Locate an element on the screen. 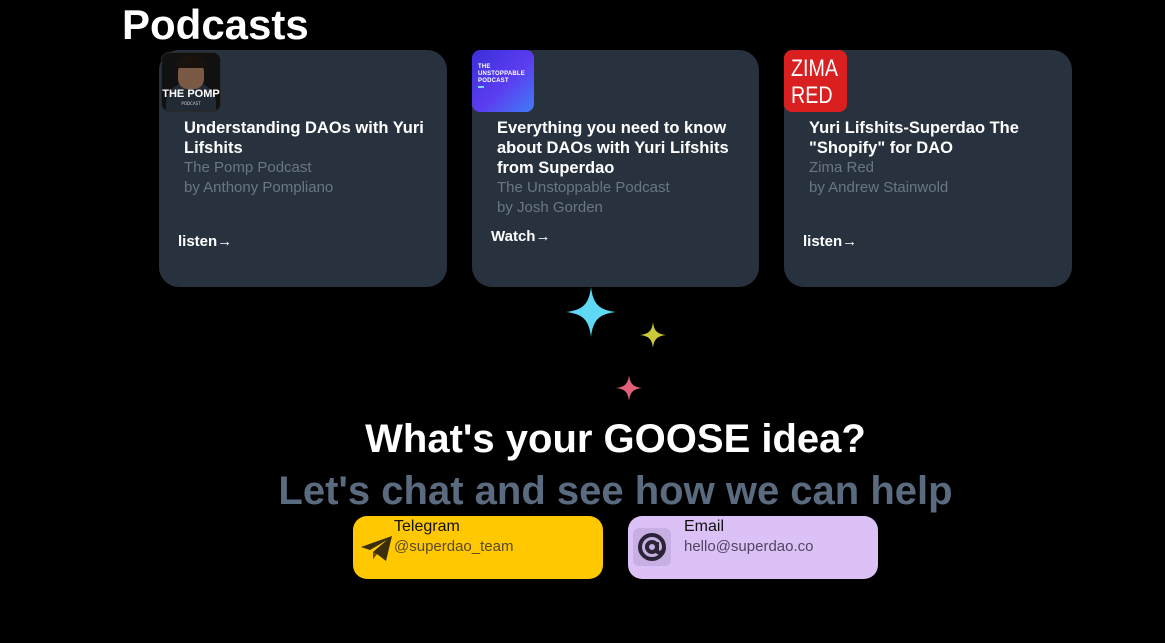 The height and width of the screenshot is (643, 1165). author-name: by Andrew Stainwold is located at coordinates (879, 187).